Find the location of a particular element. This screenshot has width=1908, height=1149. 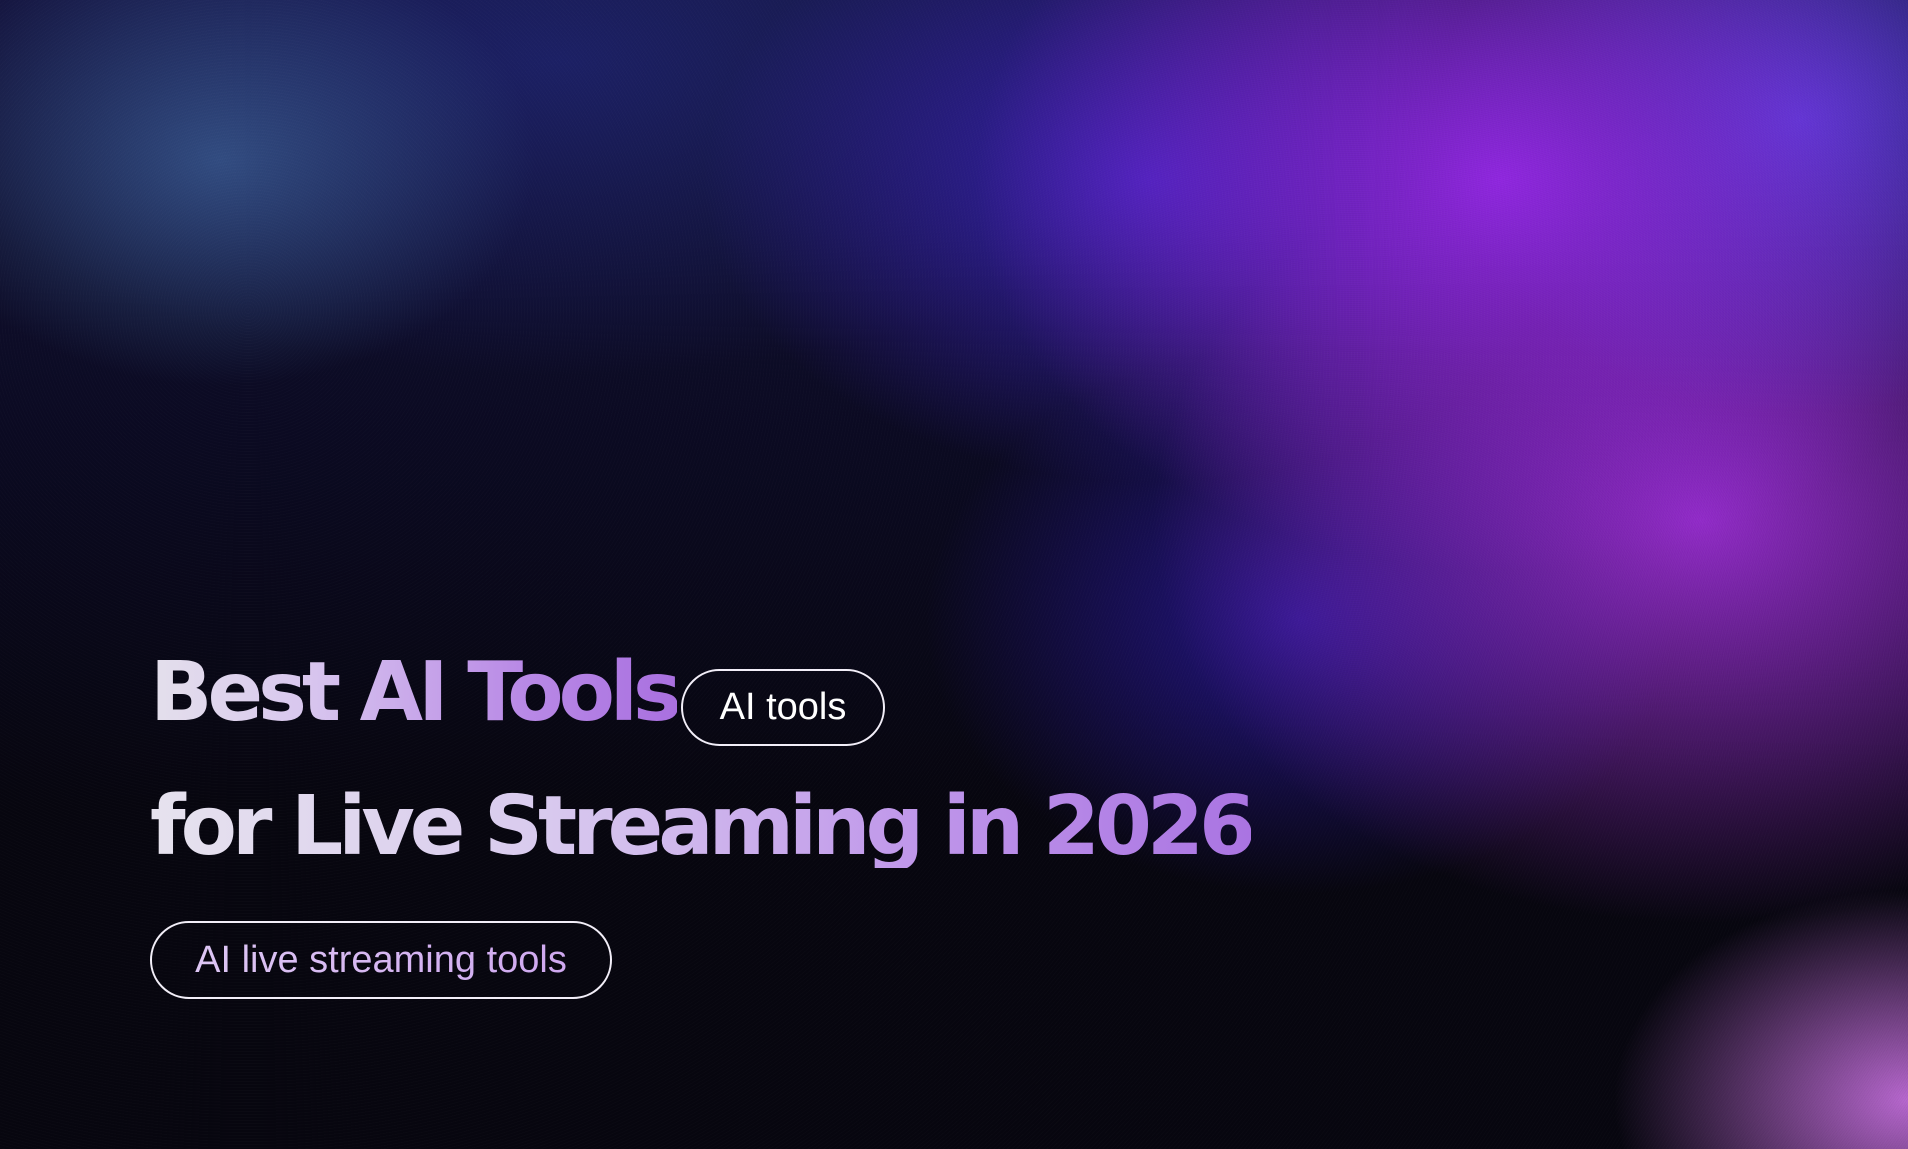

hero-title-line-2: for Live Streaming in 2026 is located at coordinates (703, 826).